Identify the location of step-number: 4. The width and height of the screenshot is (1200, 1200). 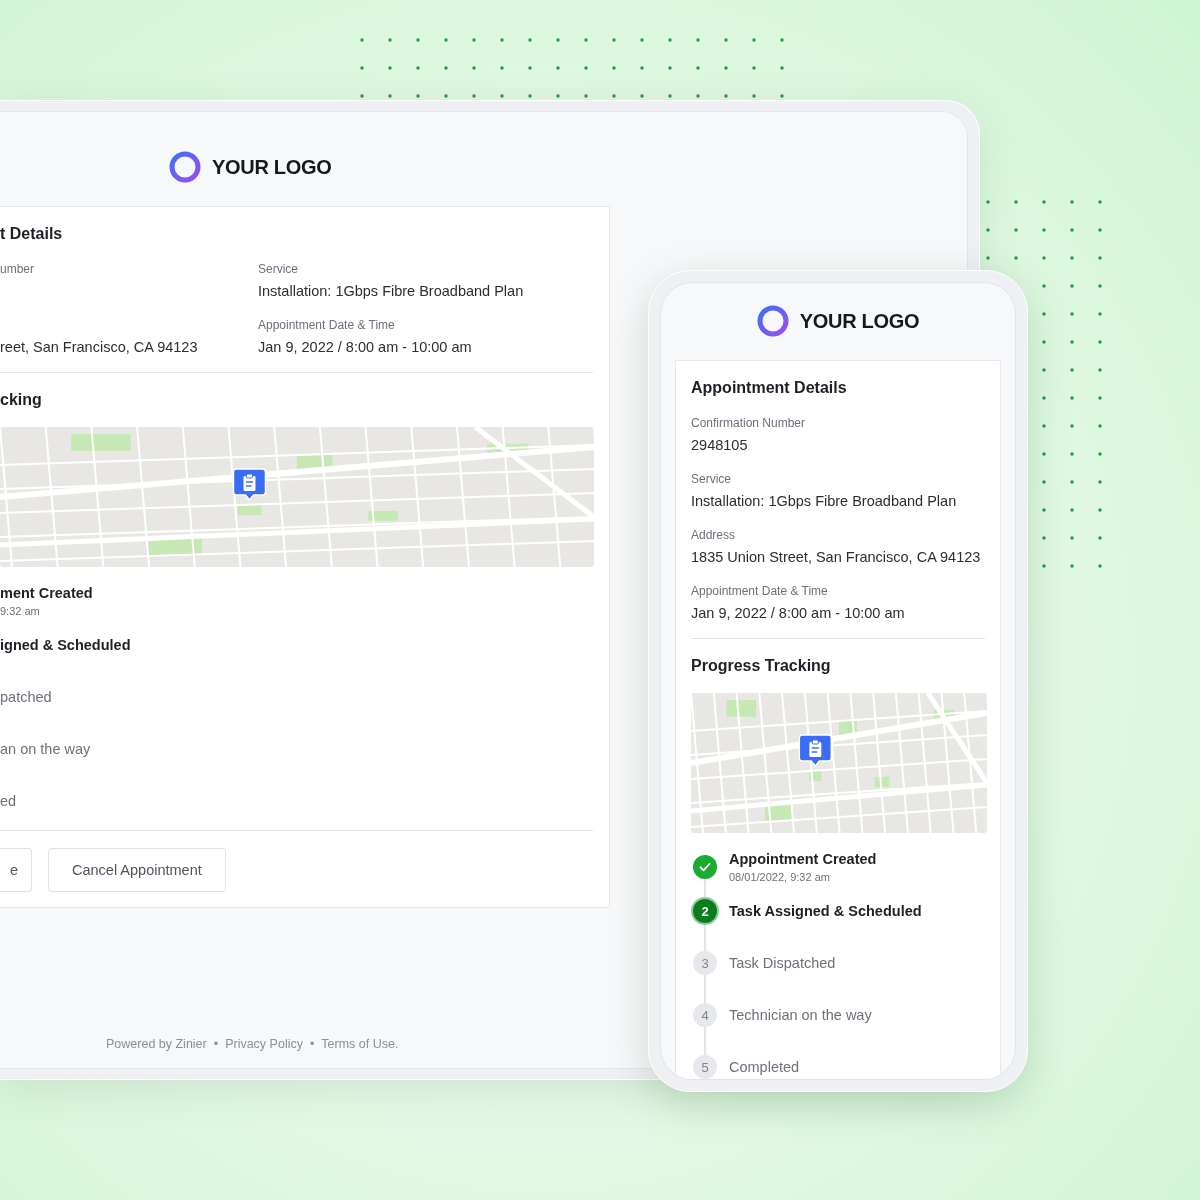
(705, 1015).